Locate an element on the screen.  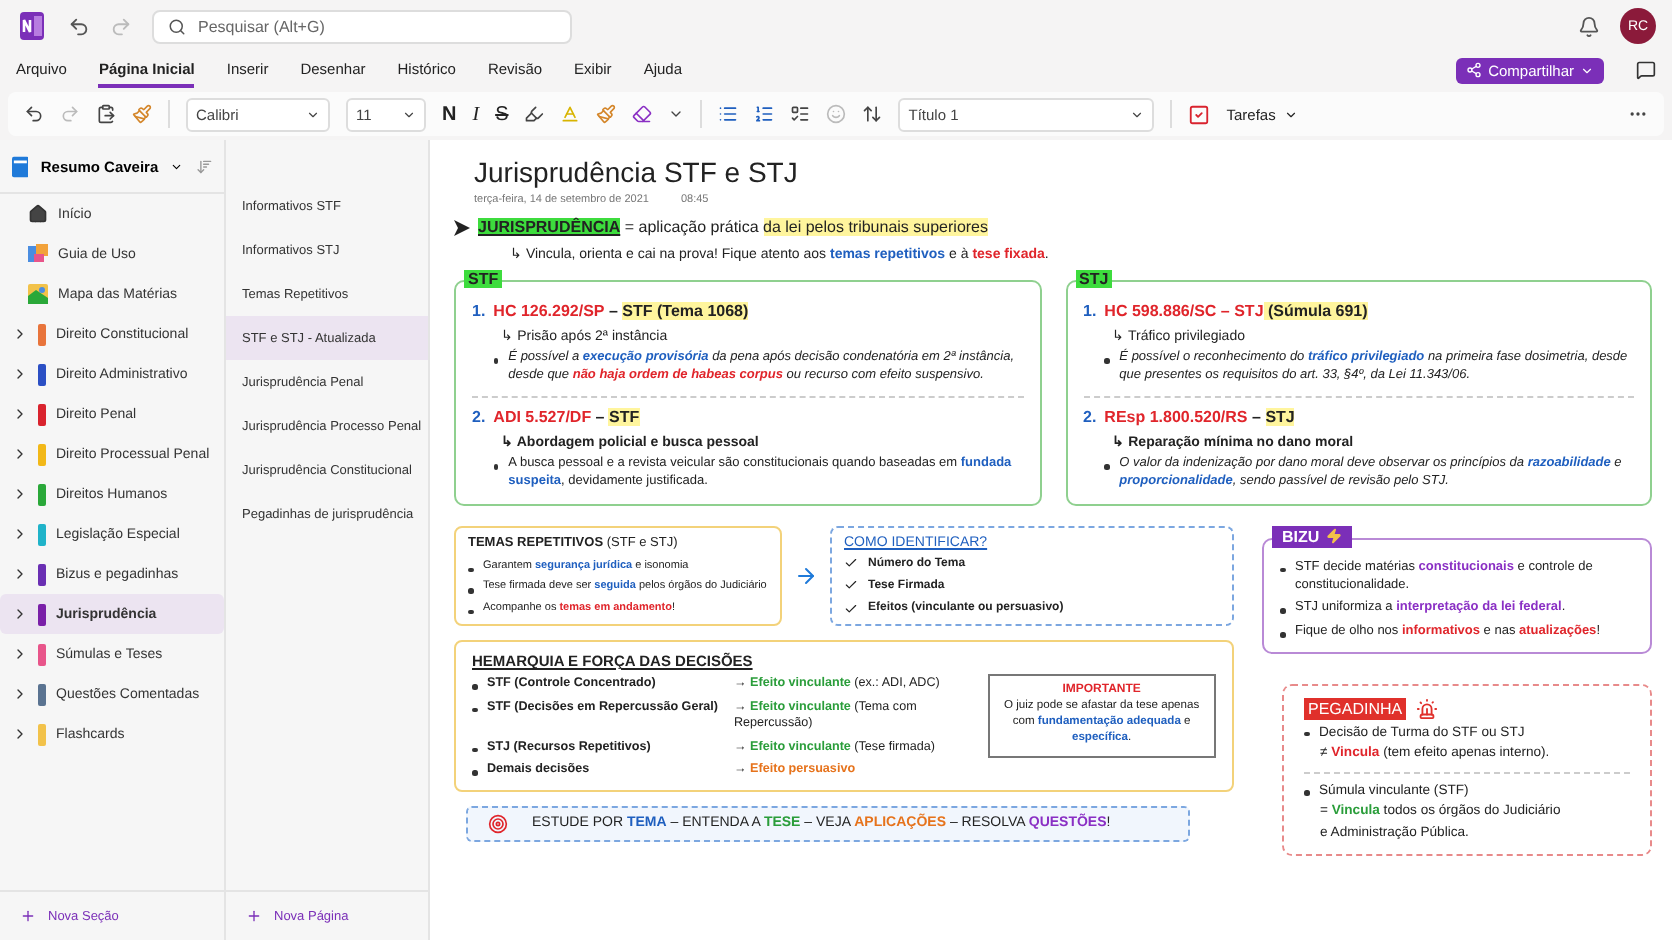
app-logo-icon is located at coordinates (32, 26).